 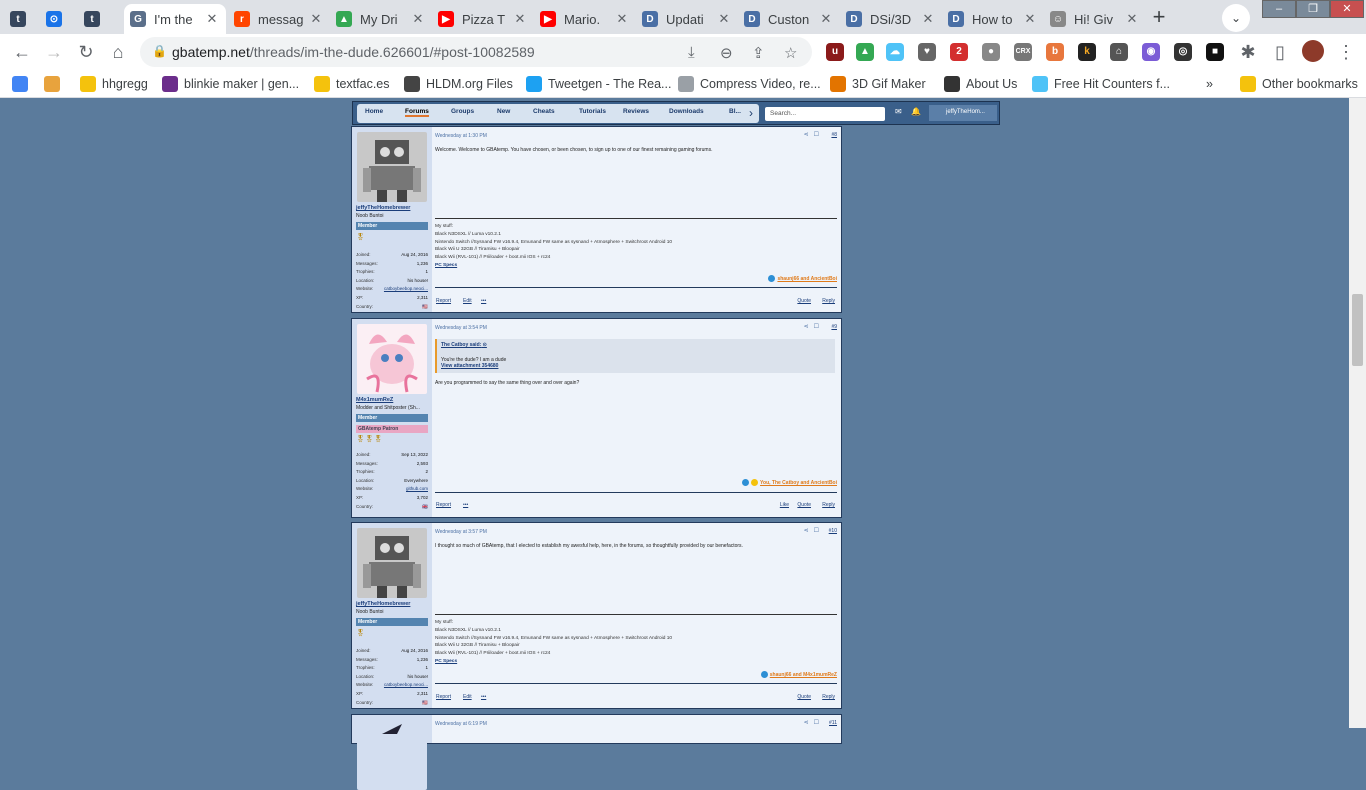 I want to click on ublock-icon: u, so click(x=835, y=52).